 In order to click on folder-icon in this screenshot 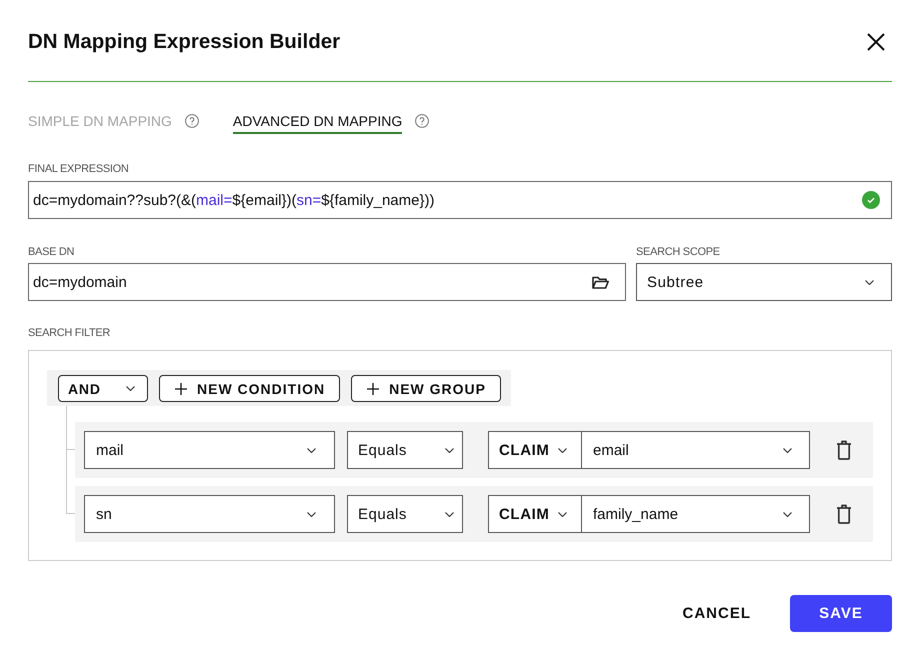, I will do `click(600, 282)`.